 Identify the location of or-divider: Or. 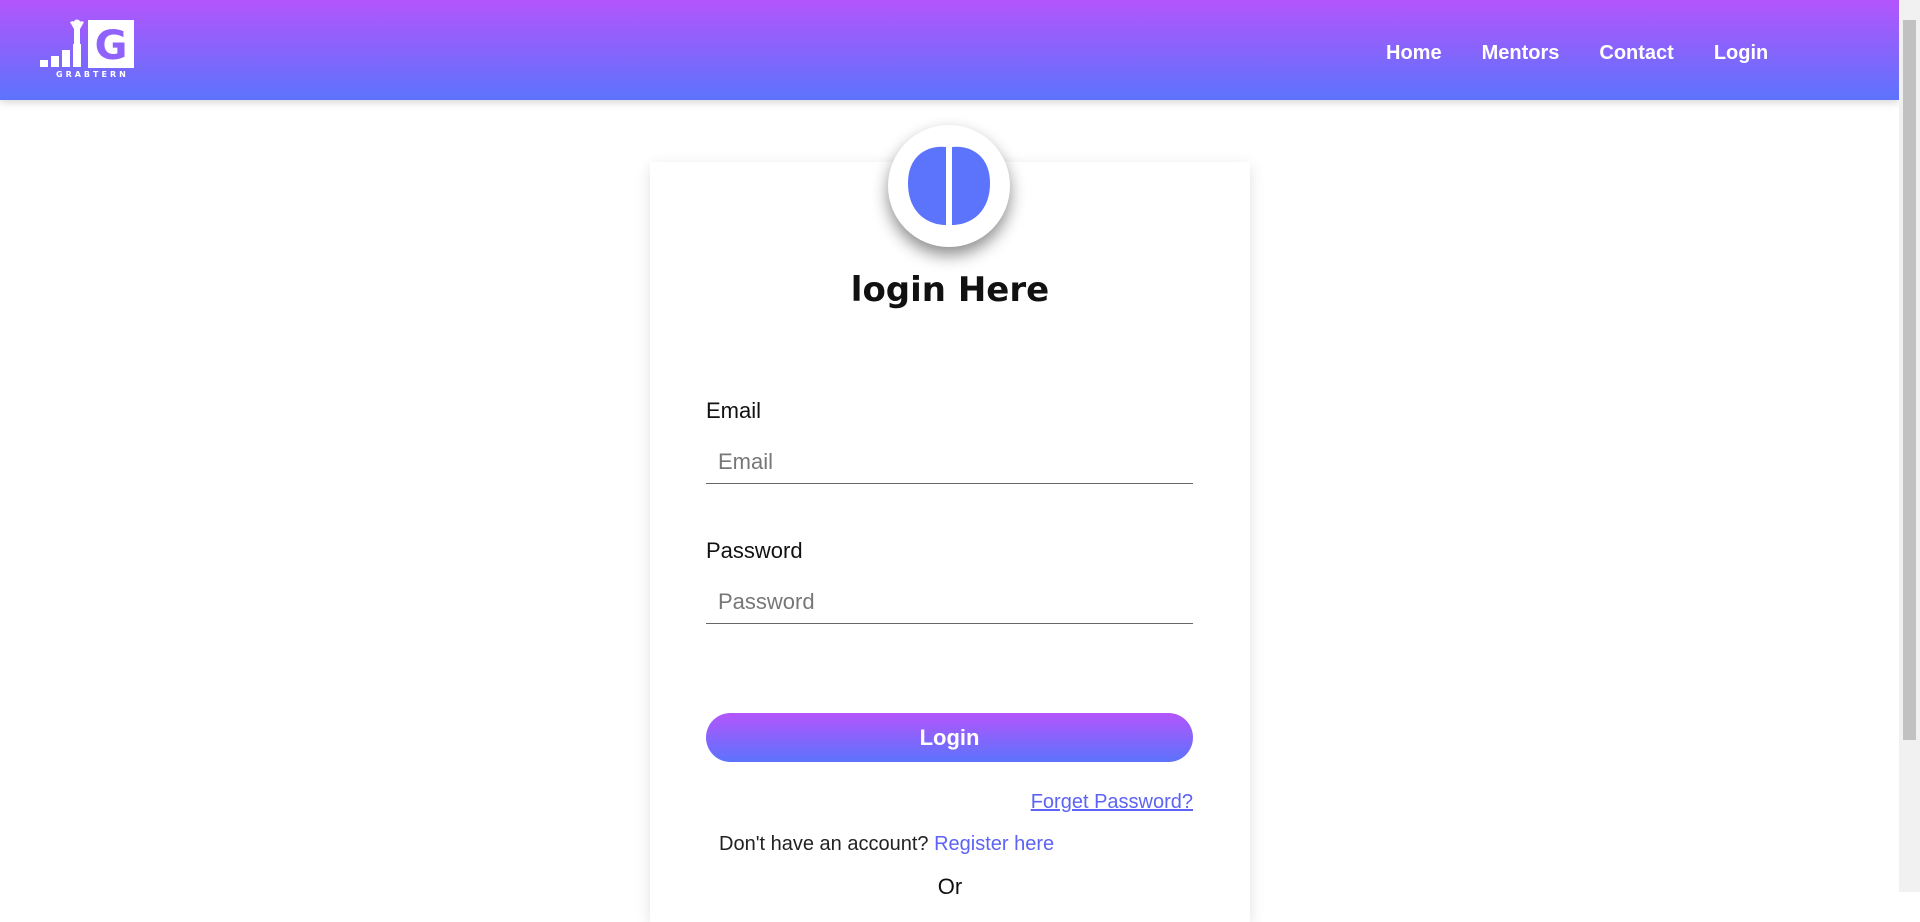
(950, 886).